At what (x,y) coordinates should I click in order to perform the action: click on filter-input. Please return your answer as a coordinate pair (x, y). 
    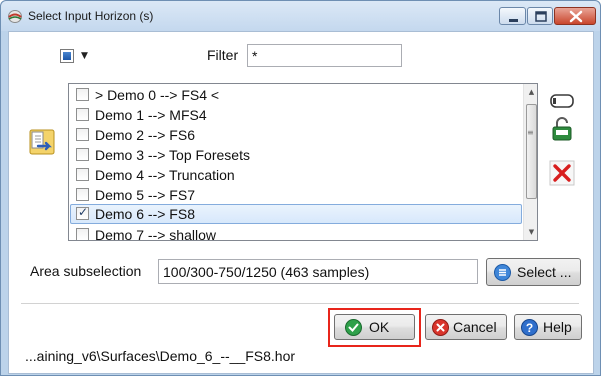
    Looking at the image, I should click on (324, 55).